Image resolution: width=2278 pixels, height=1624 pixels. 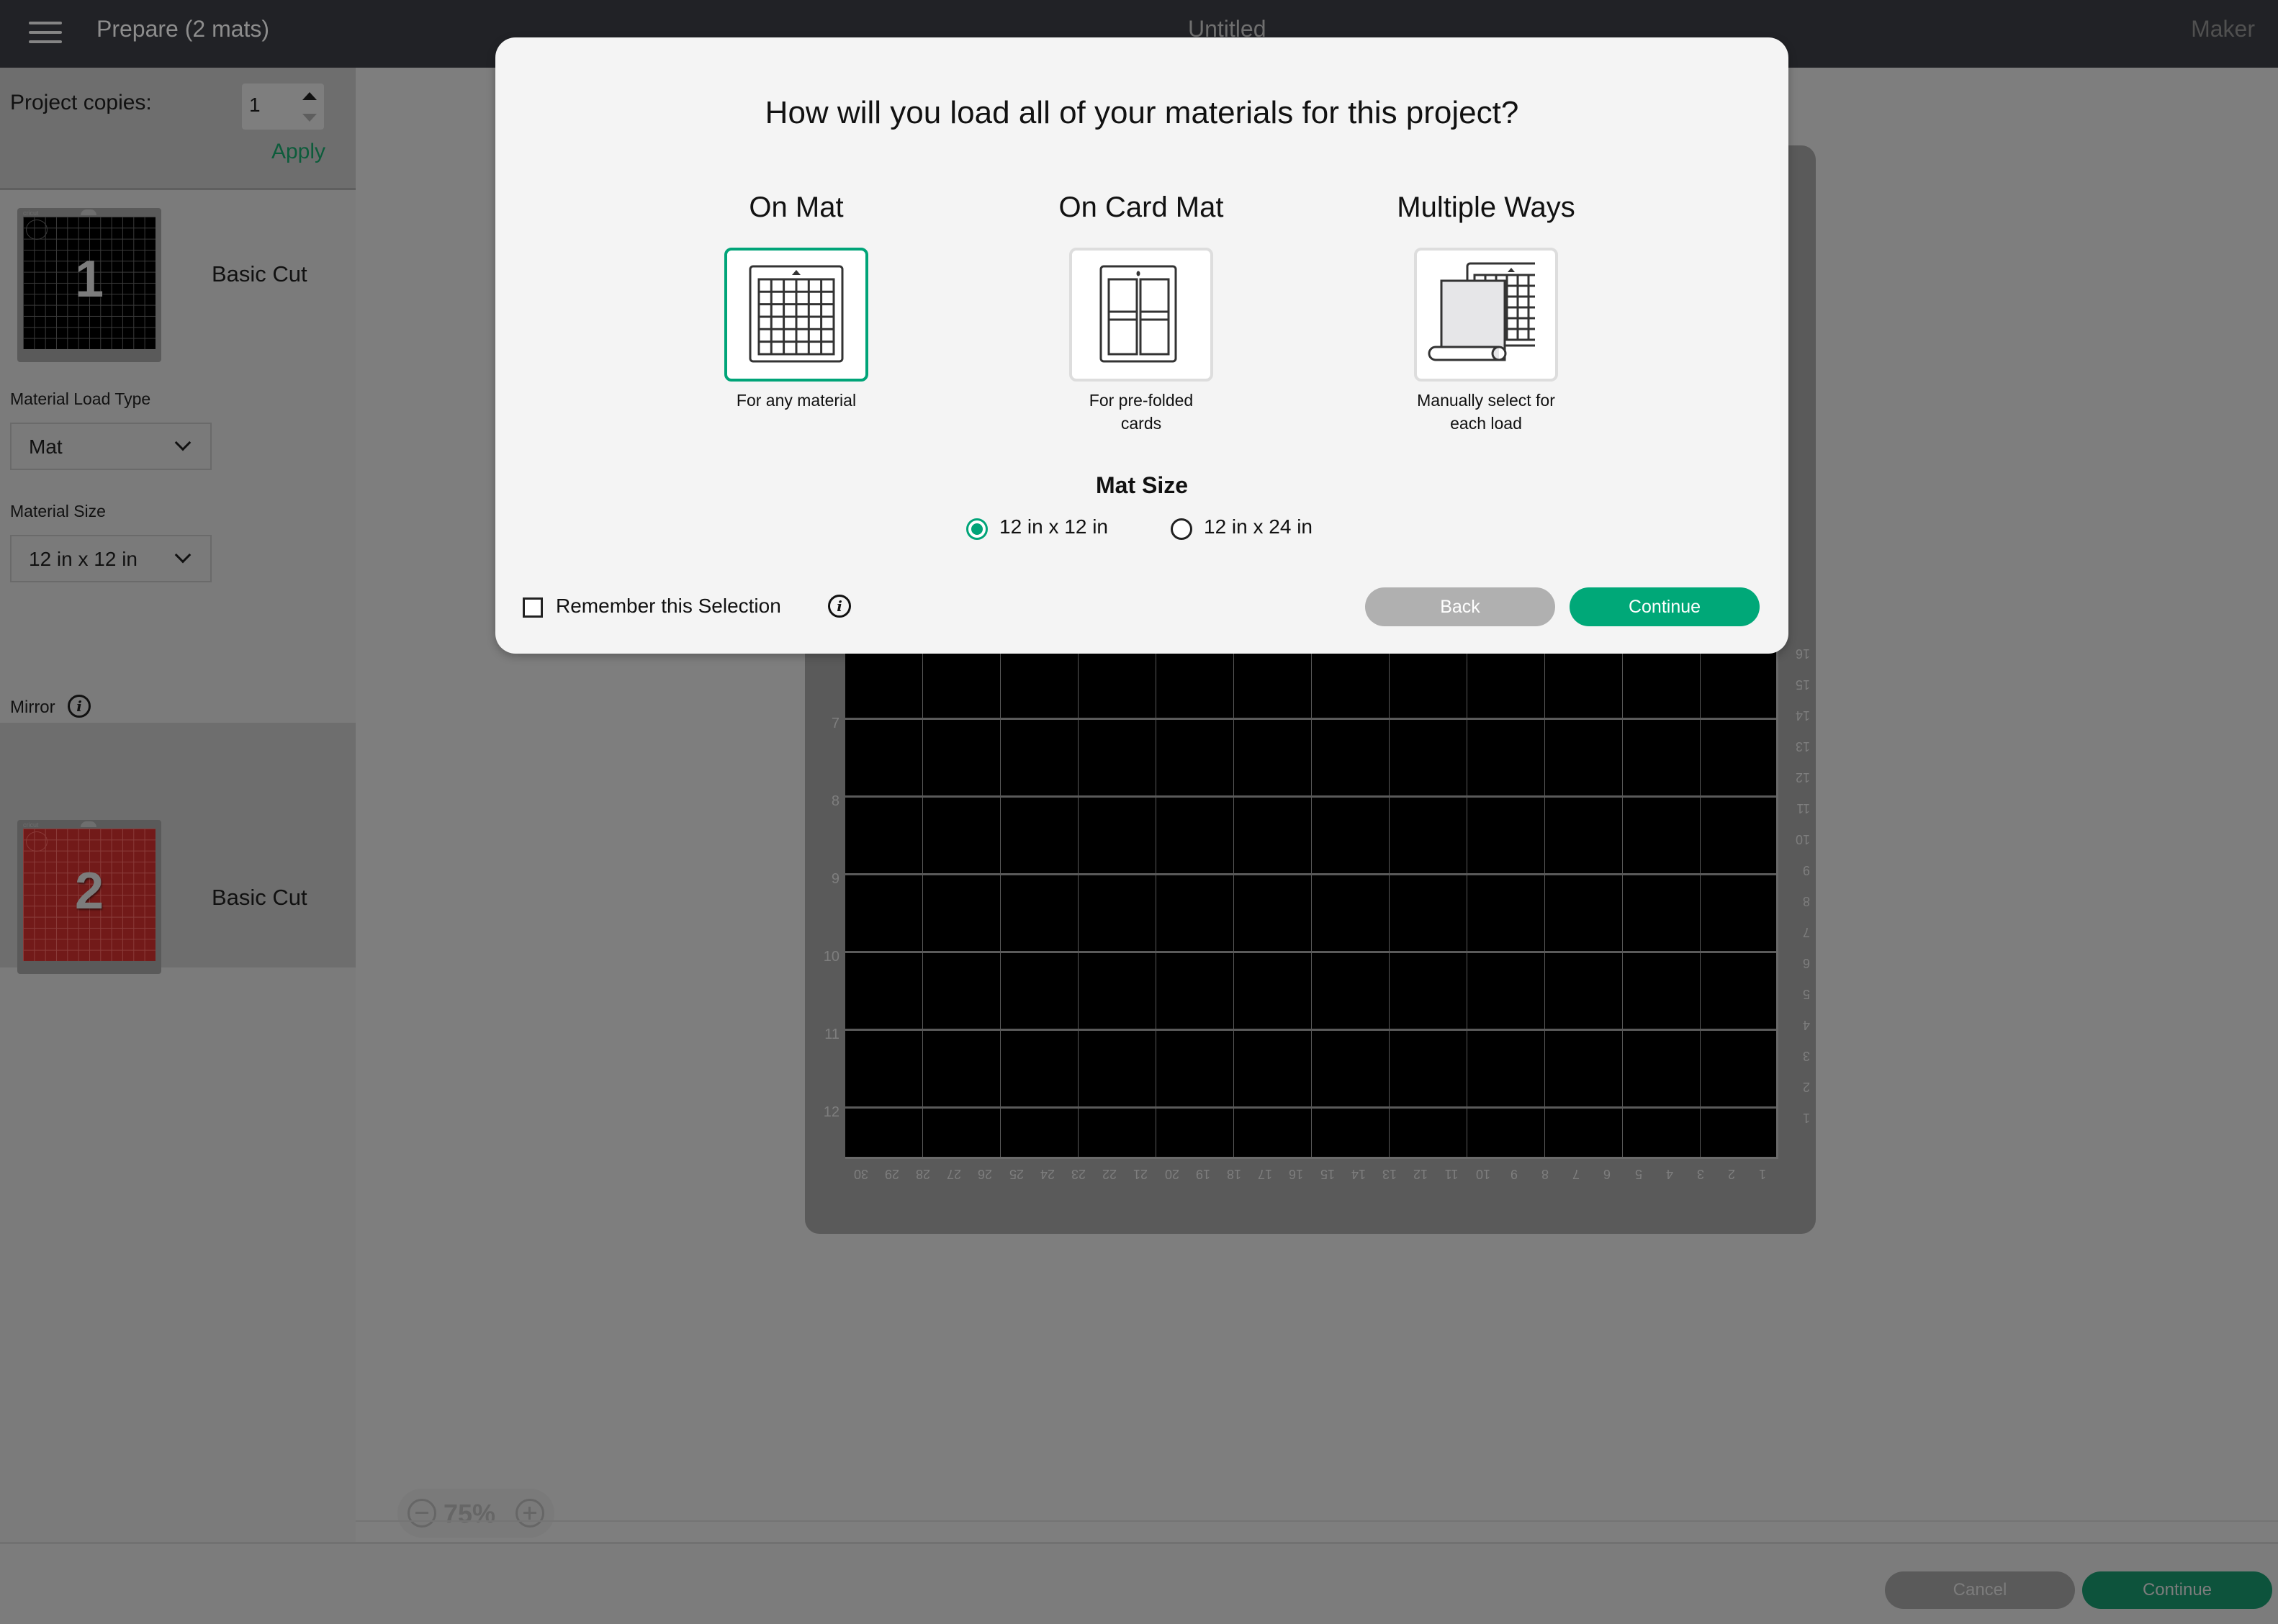 I want to click on material-load-type-select: Mat, so click(x=111, y=446).